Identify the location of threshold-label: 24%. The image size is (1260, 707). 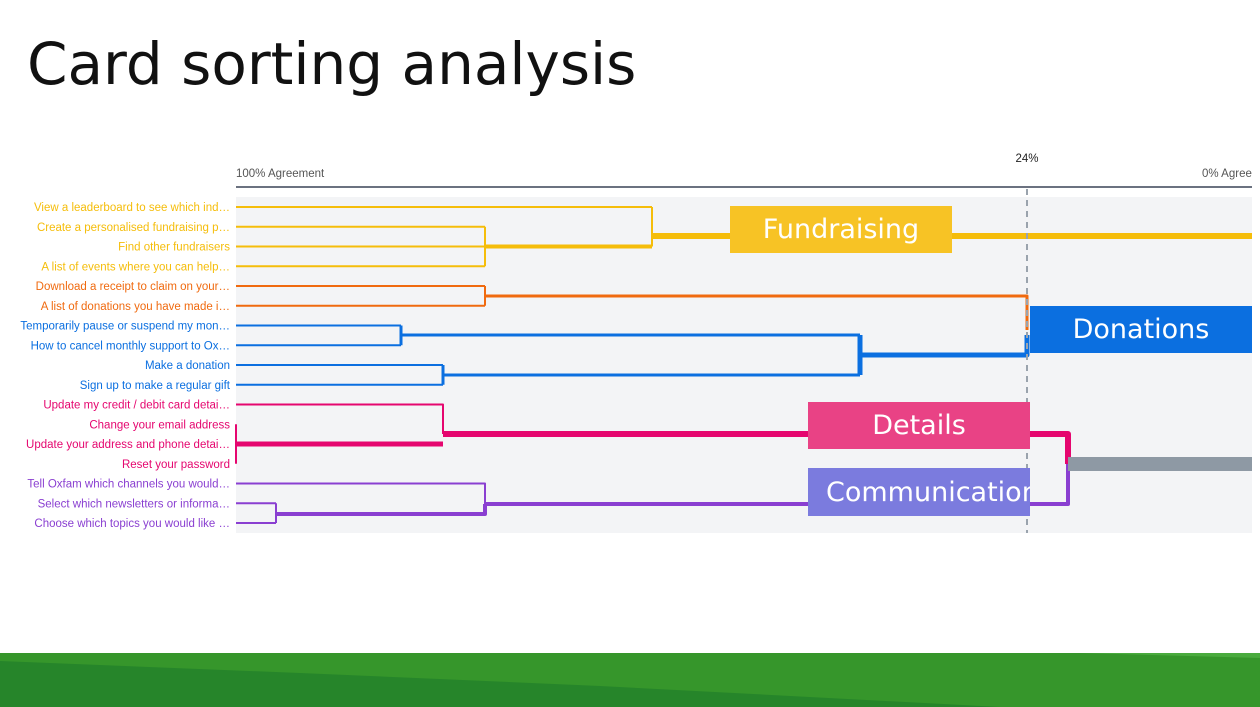
(1026, 159).